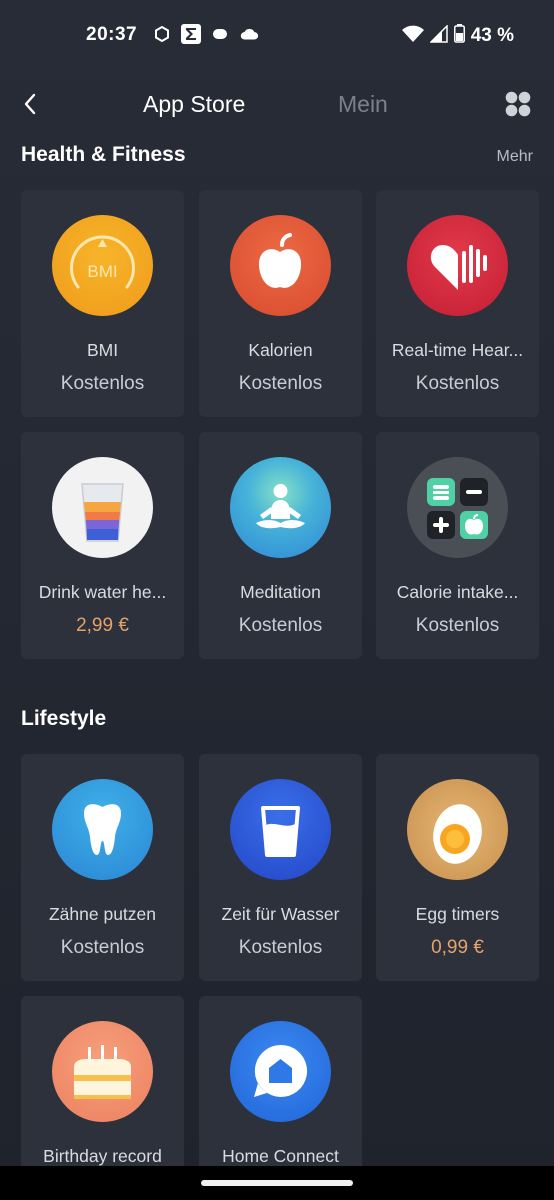 The image size is (554, 1200). I want to click on cake-icon, so click(102, 1071).